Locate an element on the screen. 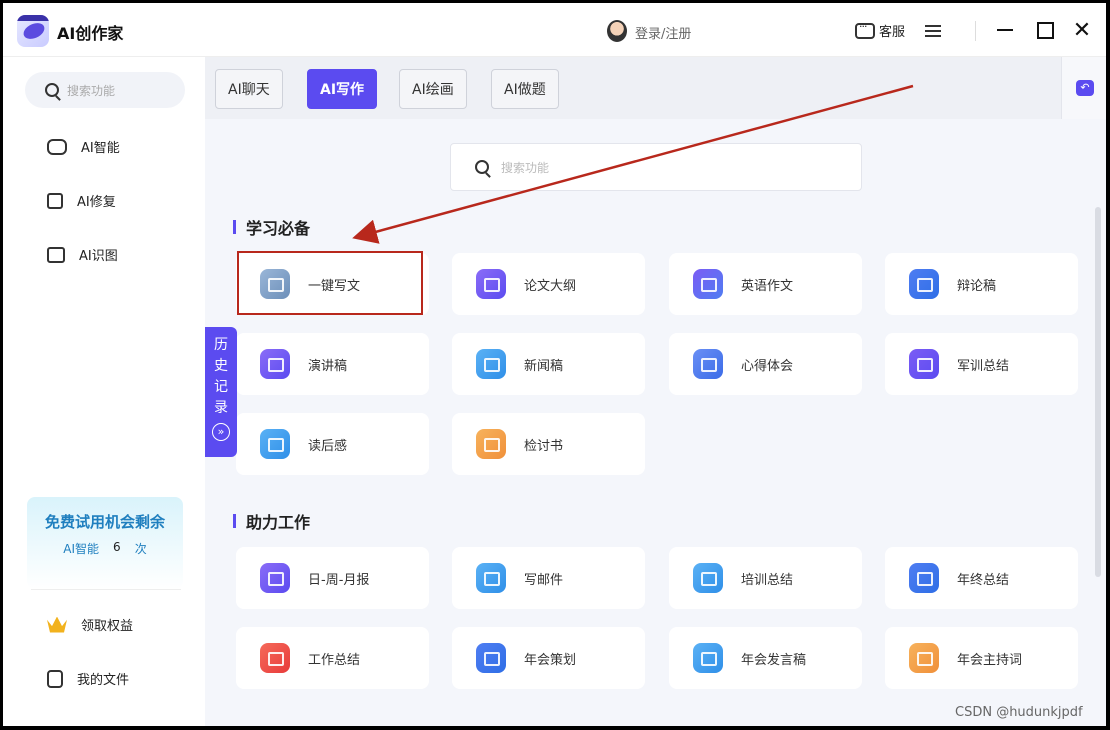 The image size is (1110, 730). free-trial-promo: 免费试用机会剩余 AI智能 6 次 is located at coordinates (105, 543).